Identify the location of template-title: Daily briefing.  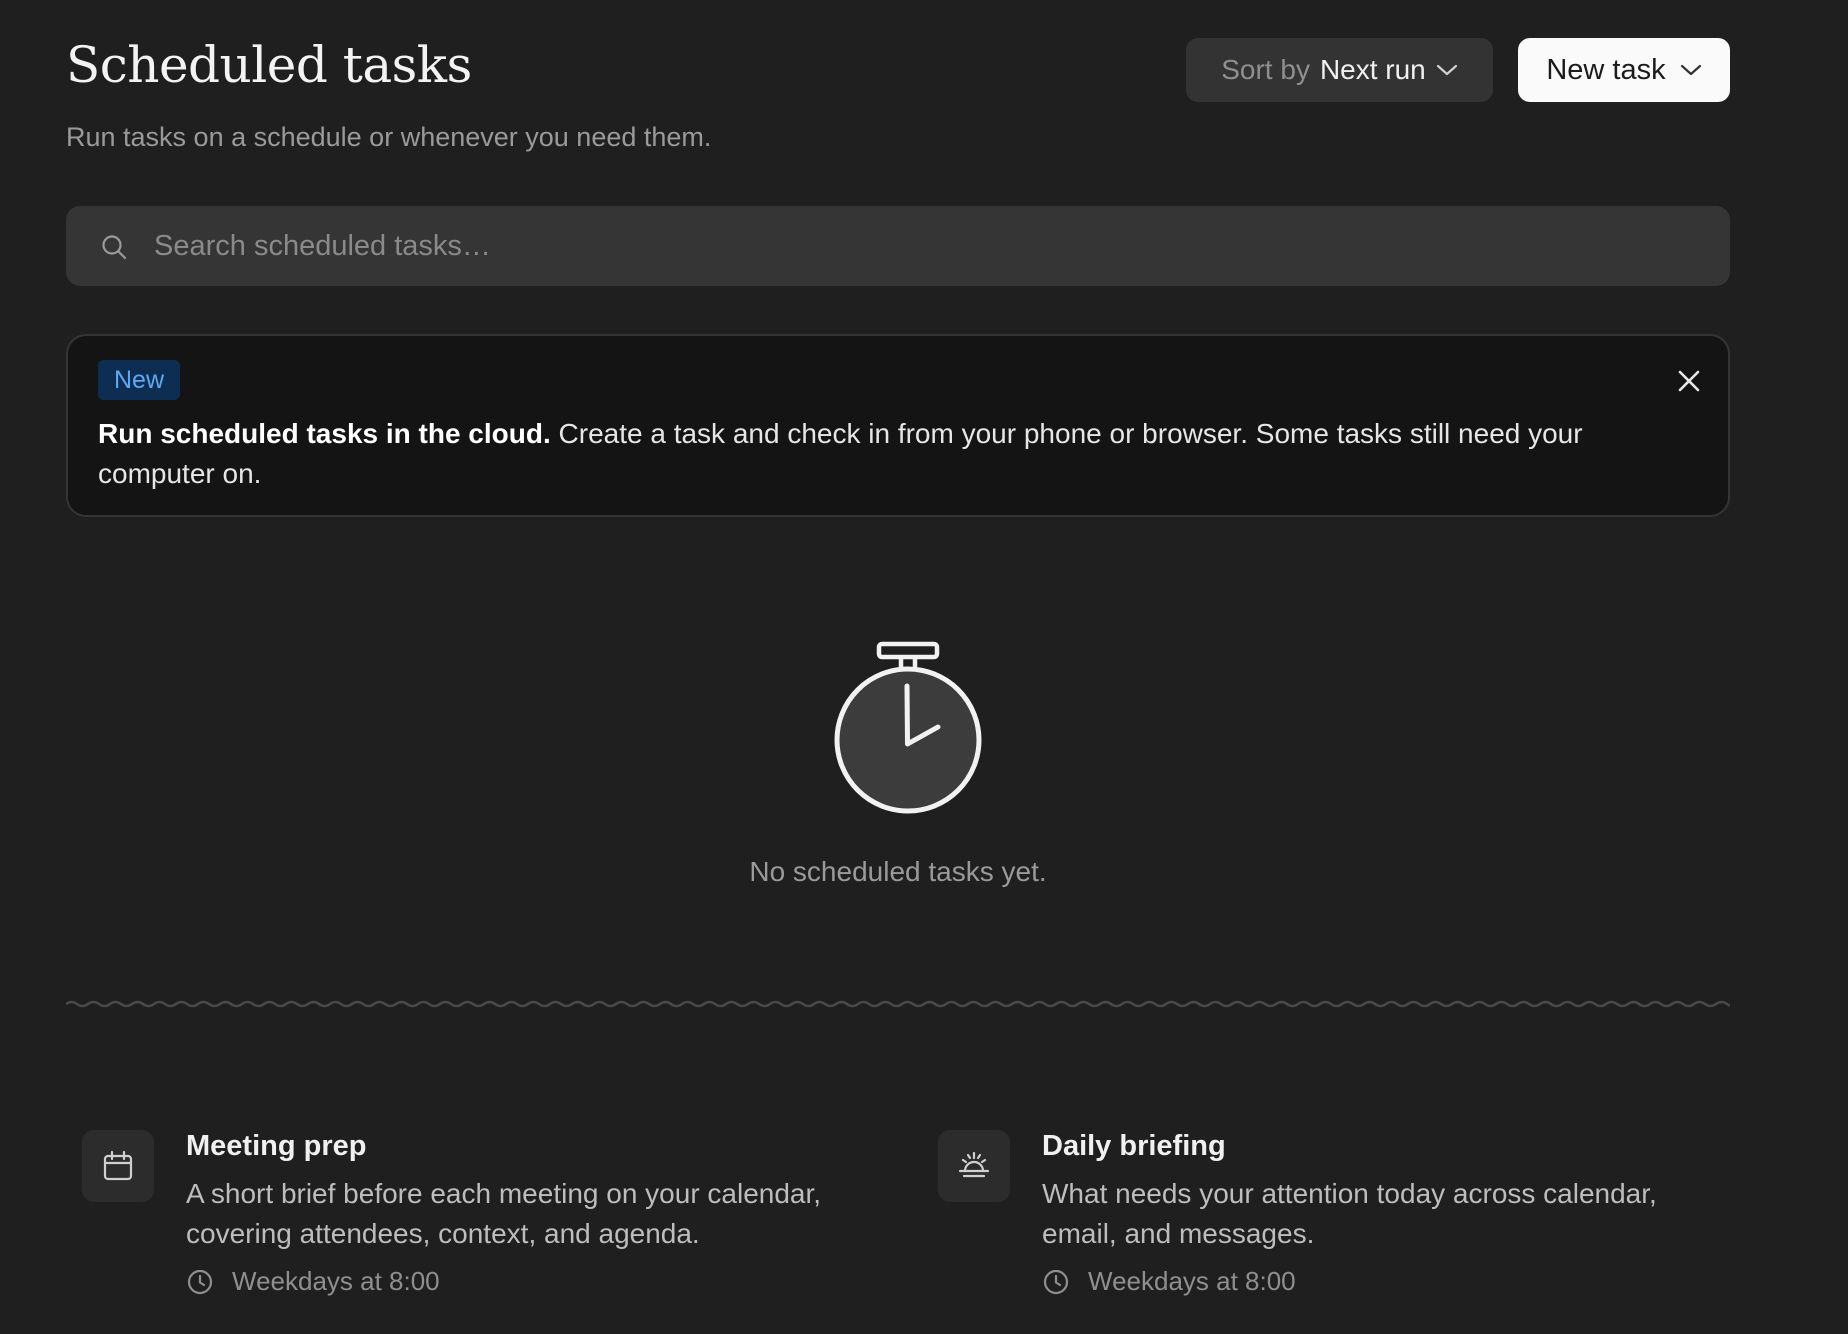
(1134, 1146).